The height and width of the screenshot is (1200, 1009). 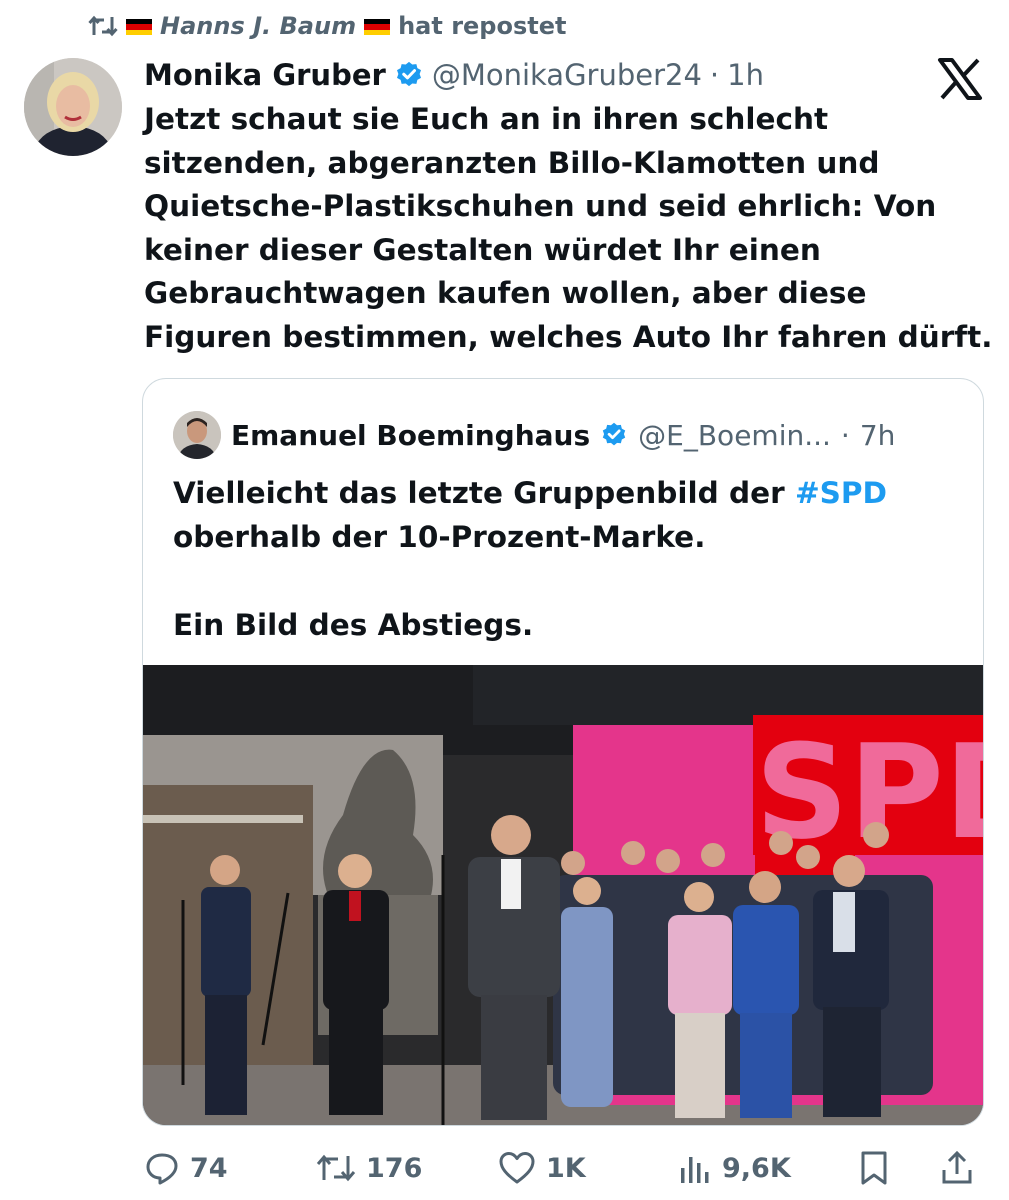 I want to click on like-count: 1K, so click(x=566, y=1168).